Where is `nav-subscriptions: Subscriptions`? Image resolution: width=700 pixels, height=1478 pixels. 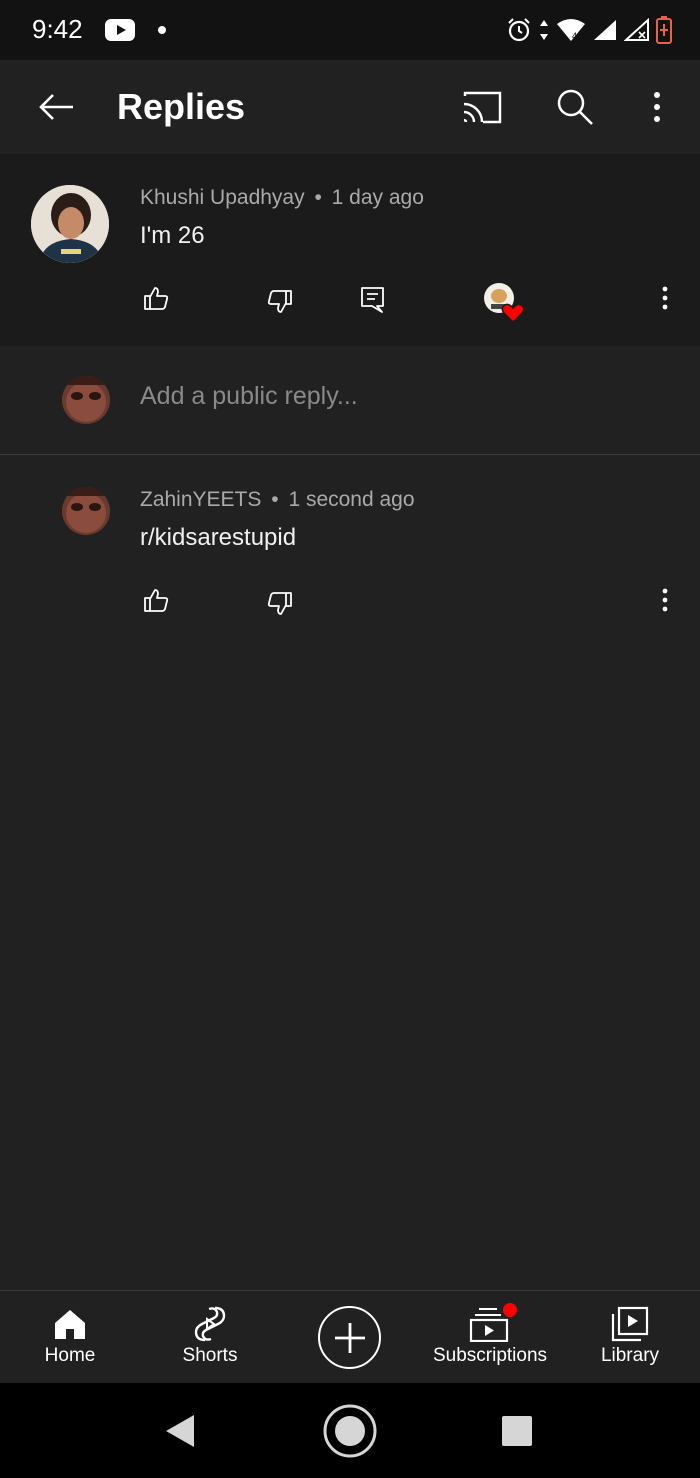
nav-subscriptions: Subscriptions is located at coordinates (490, 1337).